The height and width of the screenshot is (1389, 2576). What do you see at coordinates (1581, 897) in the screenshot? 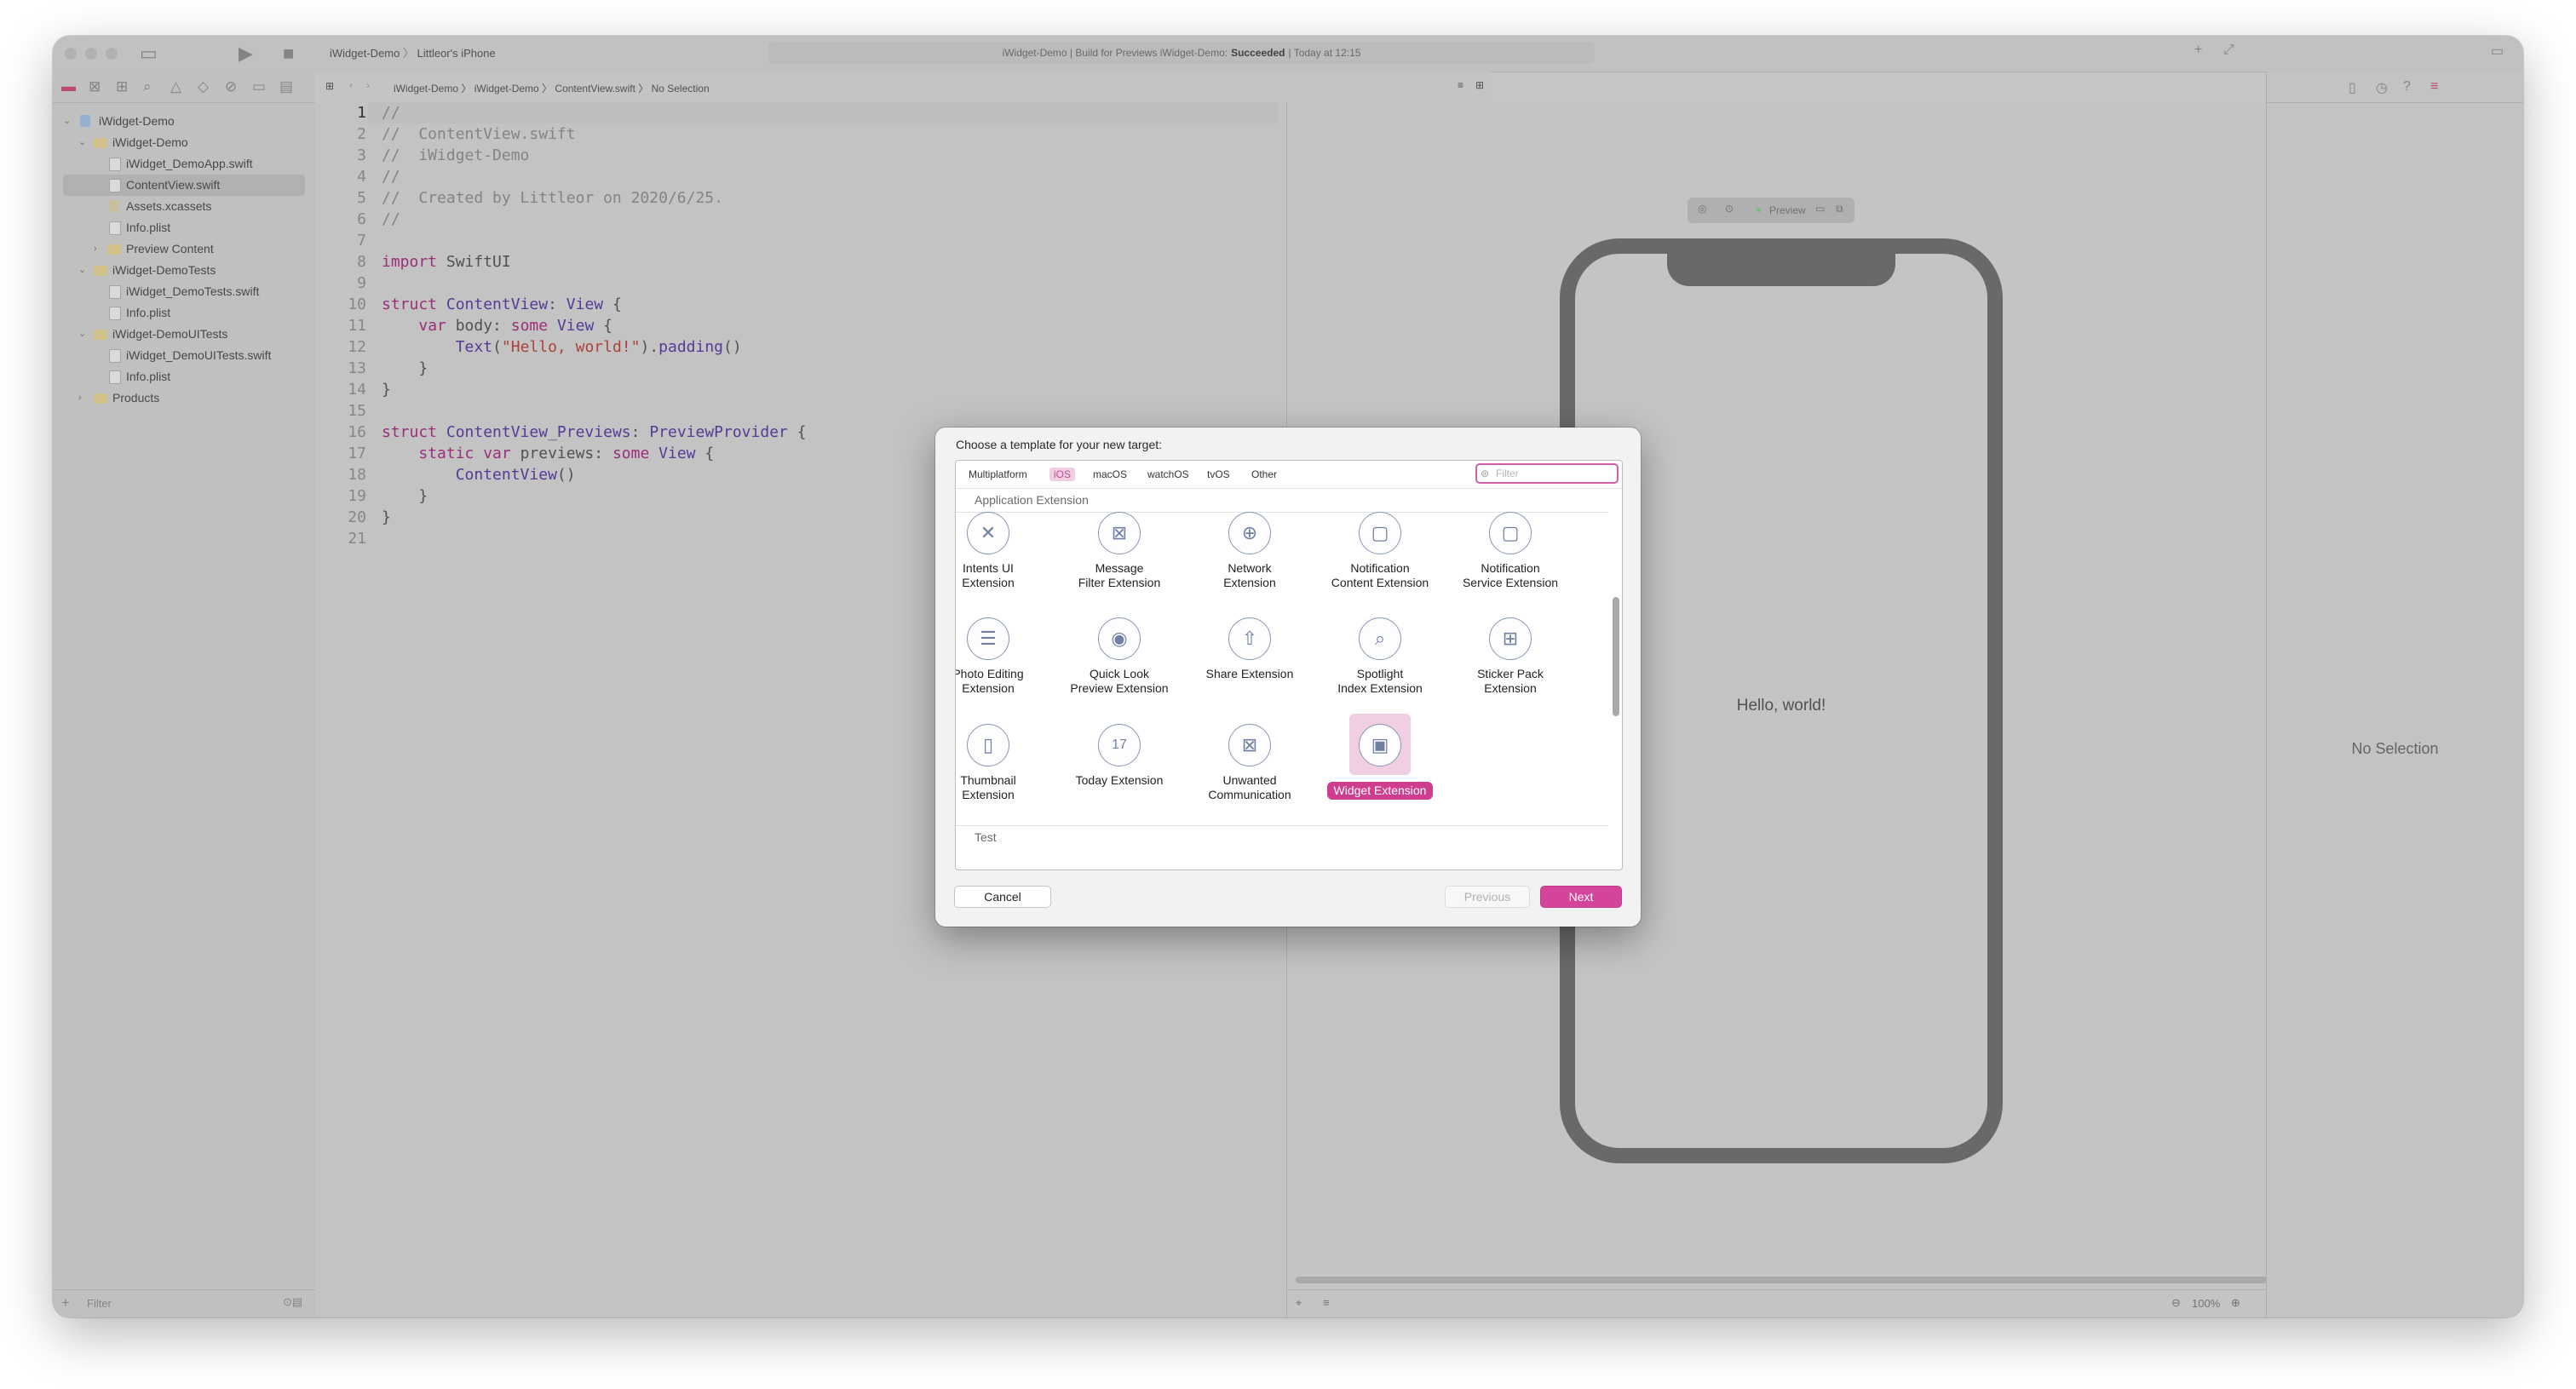
I see `next-button: Next` at bounding box center [1581, 897].